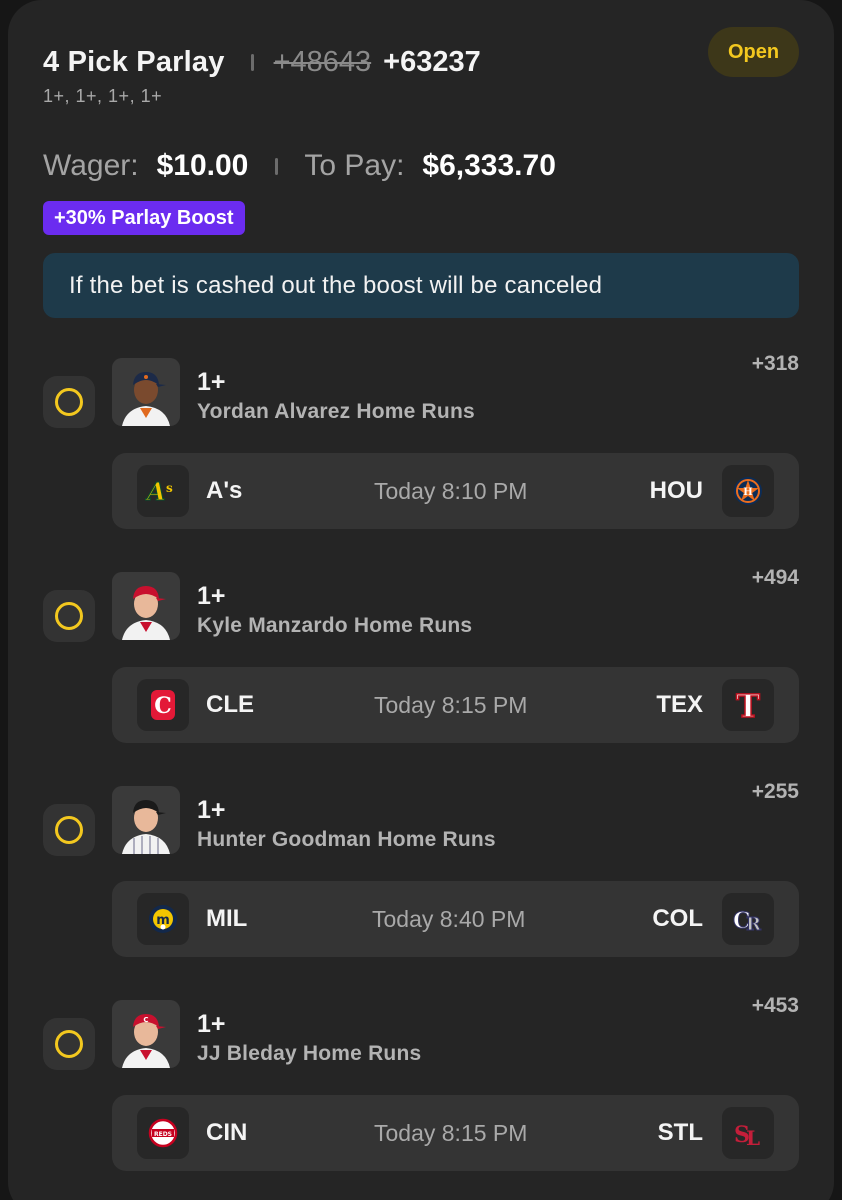 This screenshot has width=842, height=1200. I want to click on game-matchup: A s A's Today 8:10 PM HOU H, so click(455, 491).